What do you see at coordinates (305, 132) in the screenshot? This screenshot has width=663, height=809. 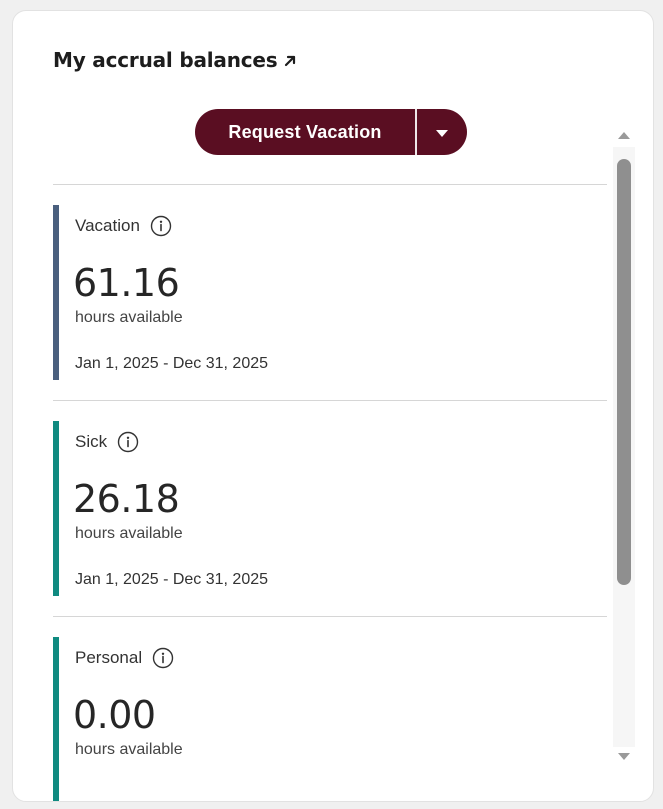 I see `request-vacation-button: Request Vacation` at bounding box center [305, 132].